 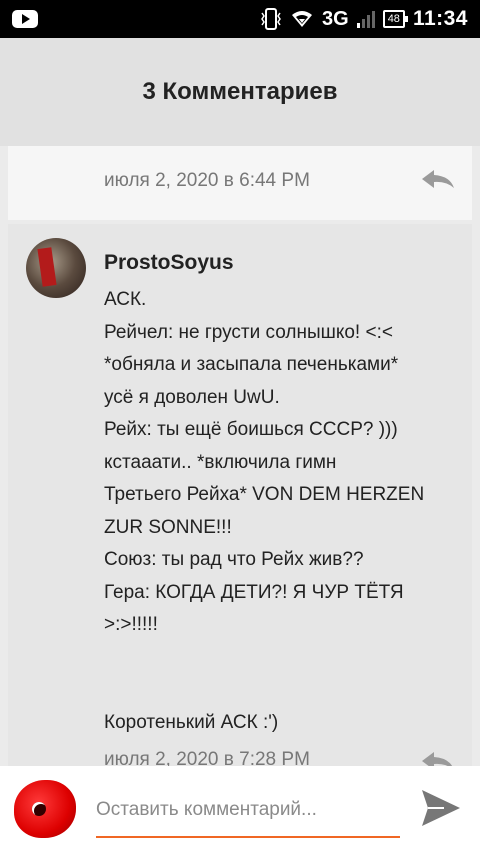 I want to click on comment-line: Коротенький АСК :'), so click(x=191, y=722).